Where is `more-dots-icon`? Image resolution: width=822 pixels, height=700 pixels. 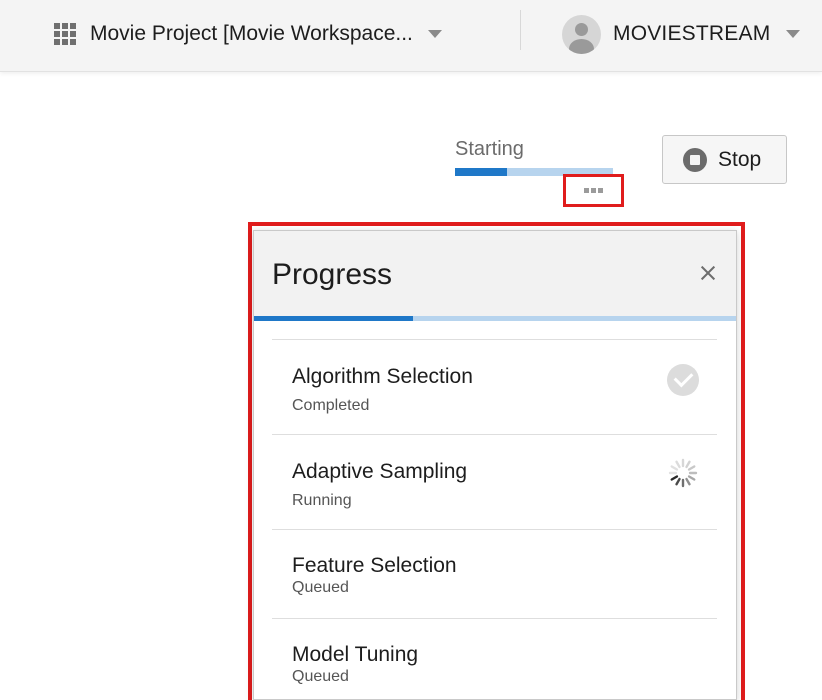 more-dots-icon is located at coordinates (593, 190).